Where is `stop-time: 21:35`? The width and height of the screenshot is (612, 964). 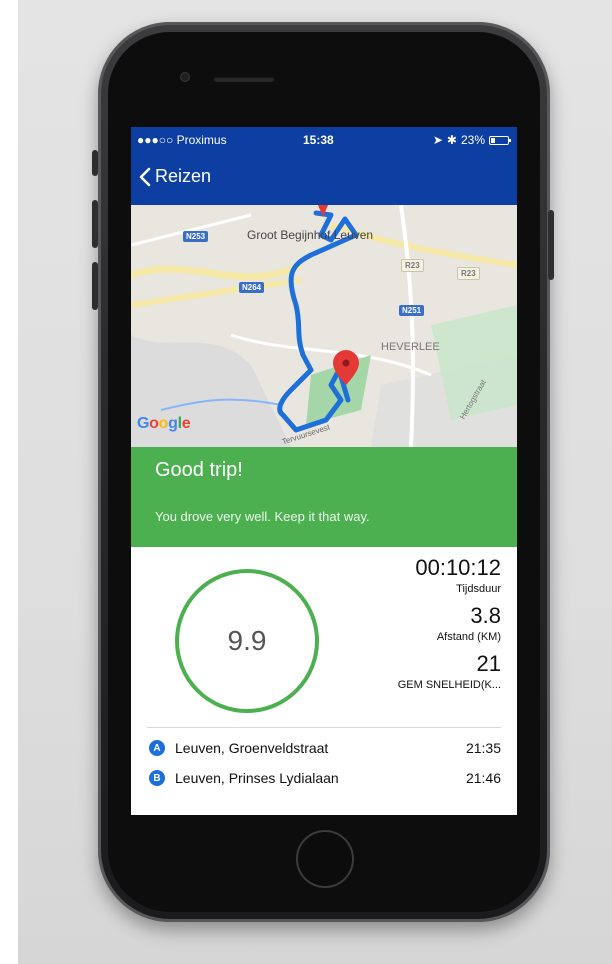 stop-time: 21:35 is located at coordinates (483, 748).